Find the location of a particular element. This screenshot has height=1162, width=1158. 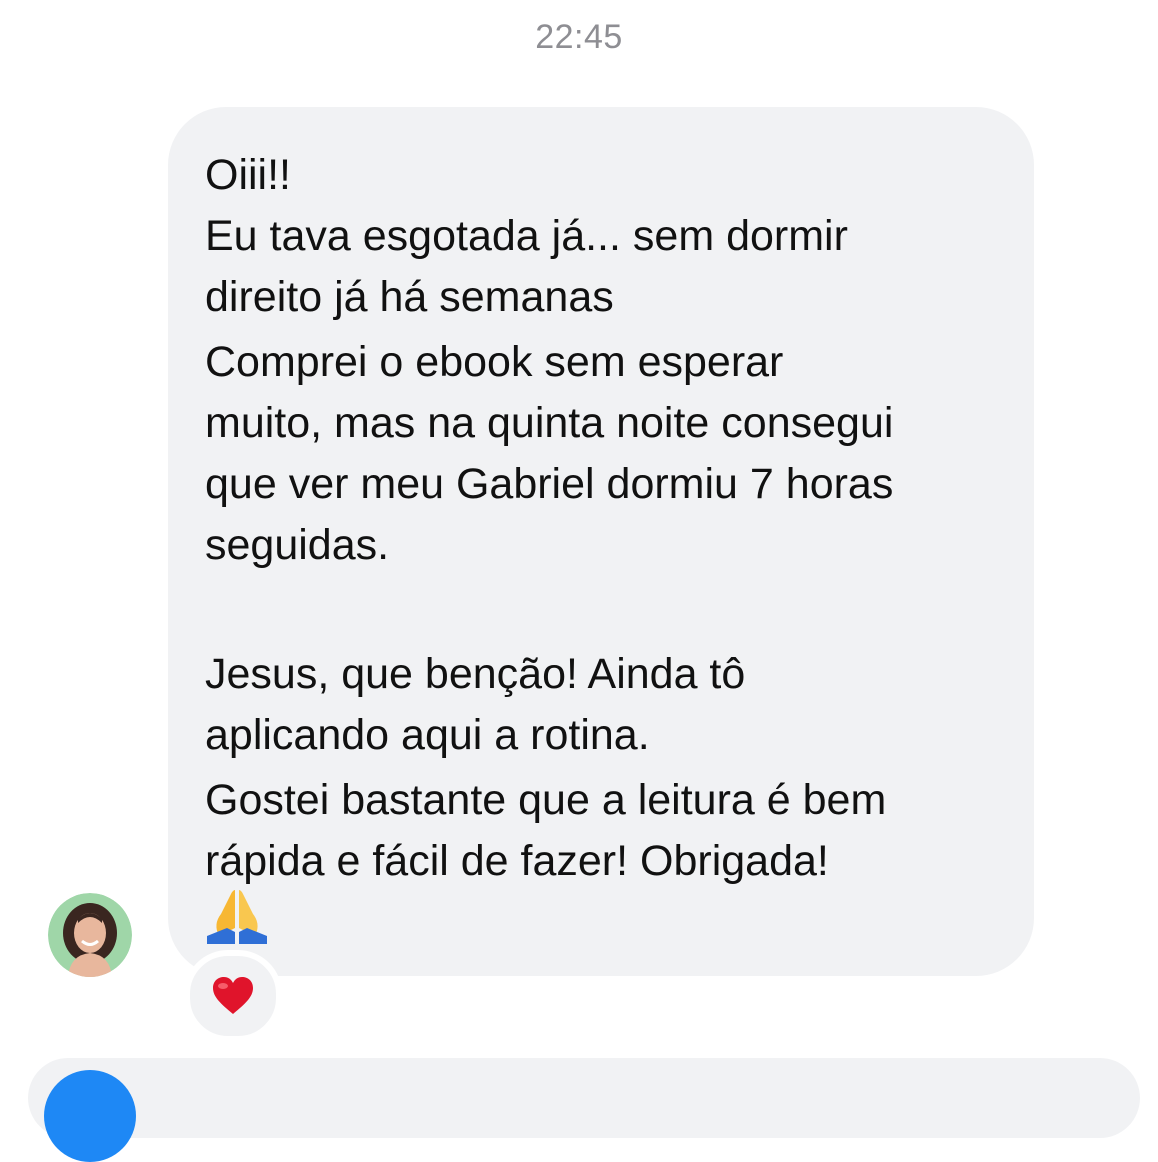

message-line: seguidas. is located at coordinates (297, 545).